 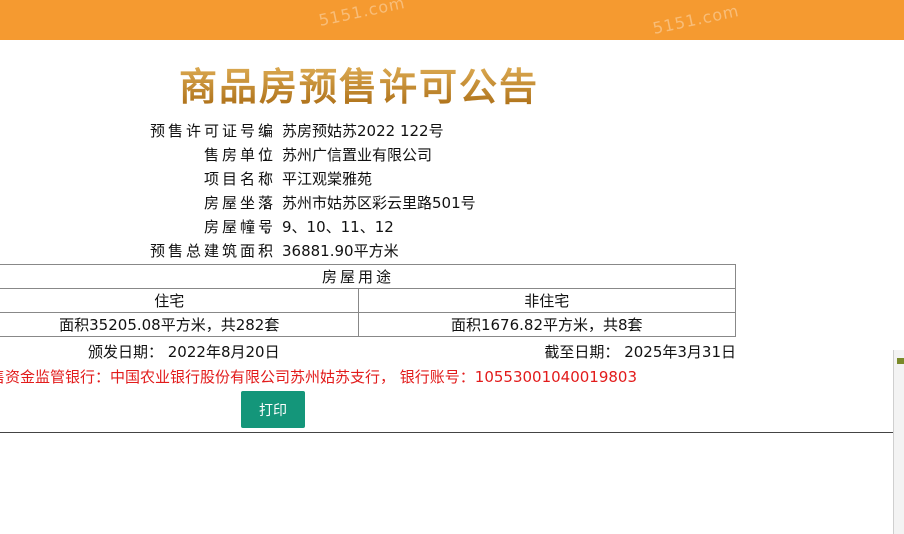 I want to click on table-row: 房屋用途, so click(x=368, y=276).